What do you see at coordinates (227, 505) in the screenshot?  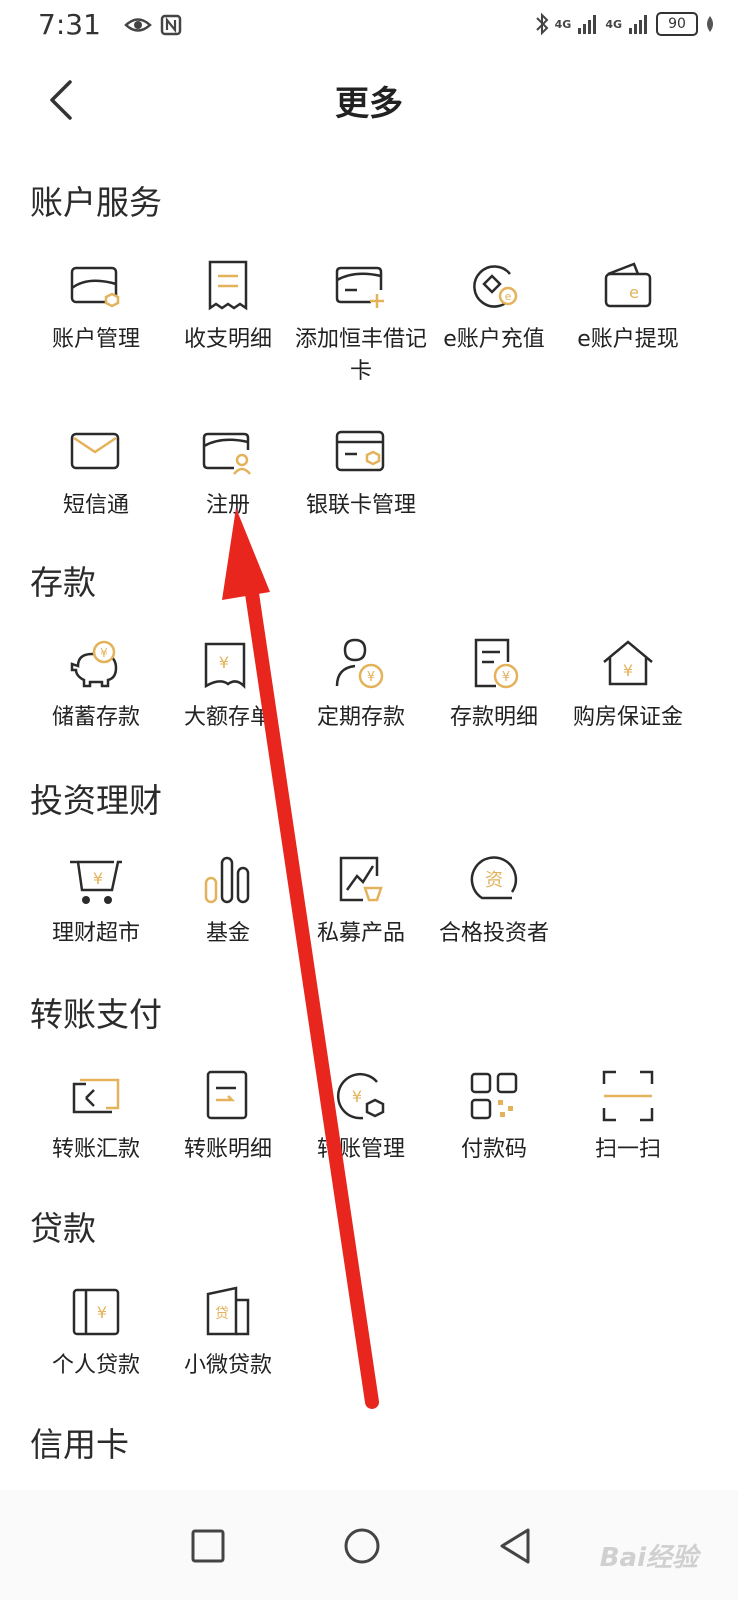 I see `item-label: 注册` at bounding box center [227, 505].